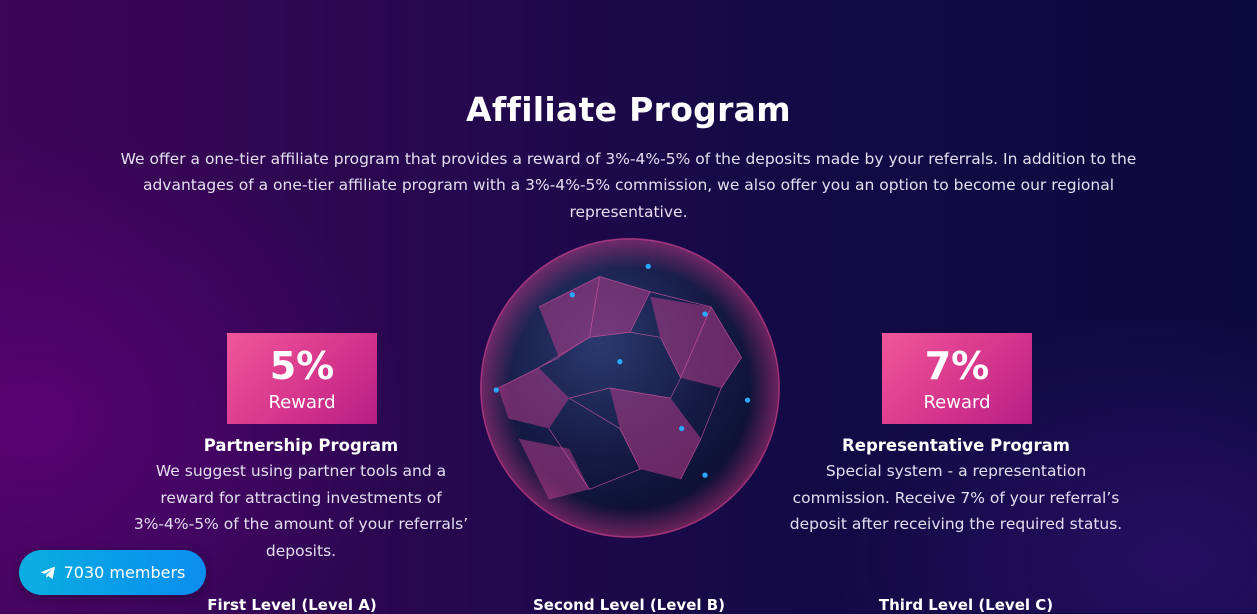  Describe the element at coordinates (628, 110) in the screenshot. I see `section-title: Affiliate Program` at that location.